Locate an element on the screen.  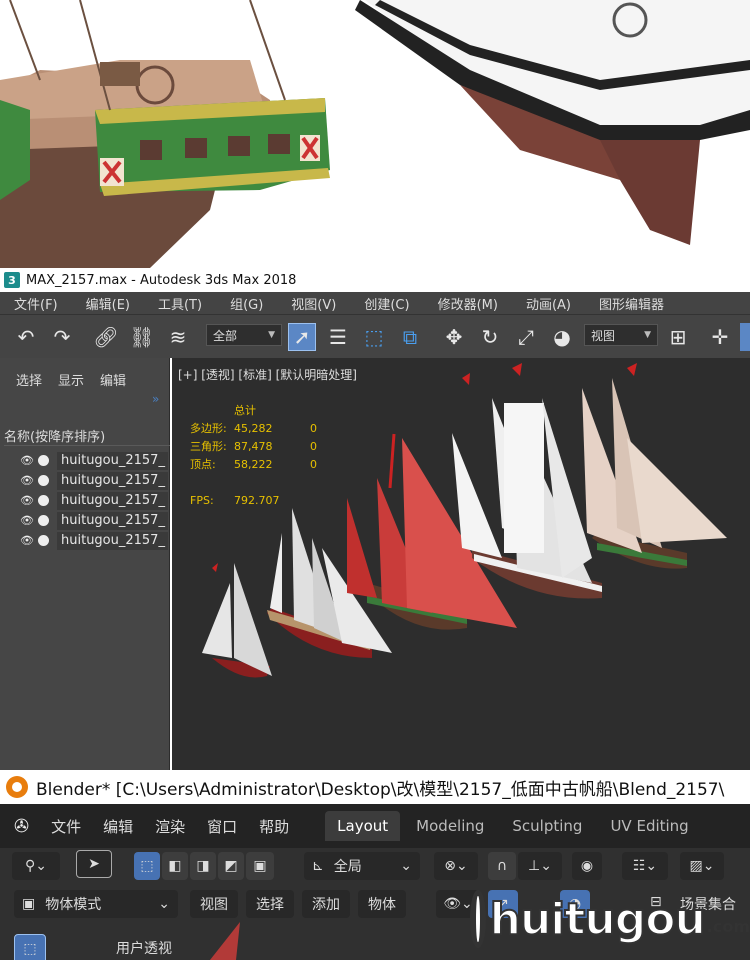
transform-orientation-dropdown: ⊾ 全局 ⌄ is located at coordinates (362, 866).